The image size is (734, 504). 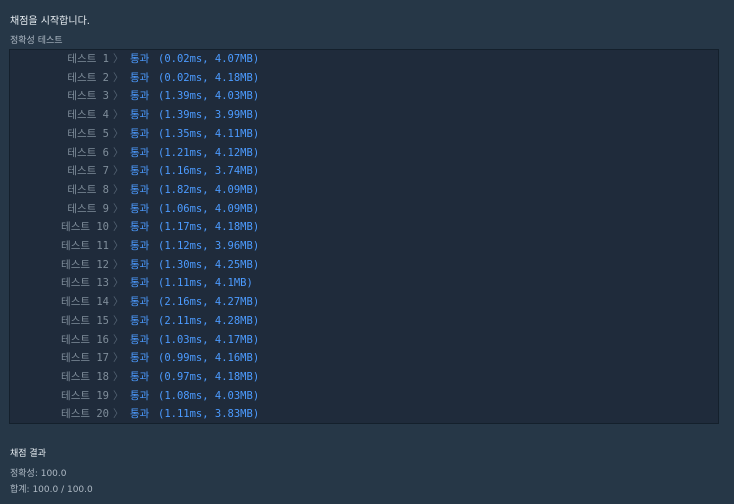 I want to click on total-score: 합계: 100.0 / 100.0, so click(x=51, y=490).